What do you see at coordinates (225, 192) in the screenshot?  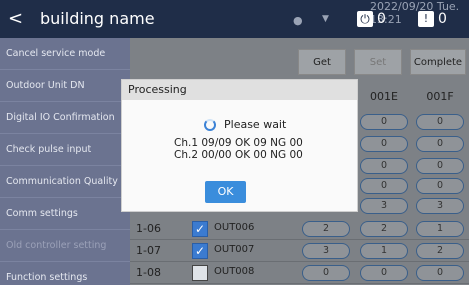 I see `ok-button: OK` at bounding box center [225, 192].